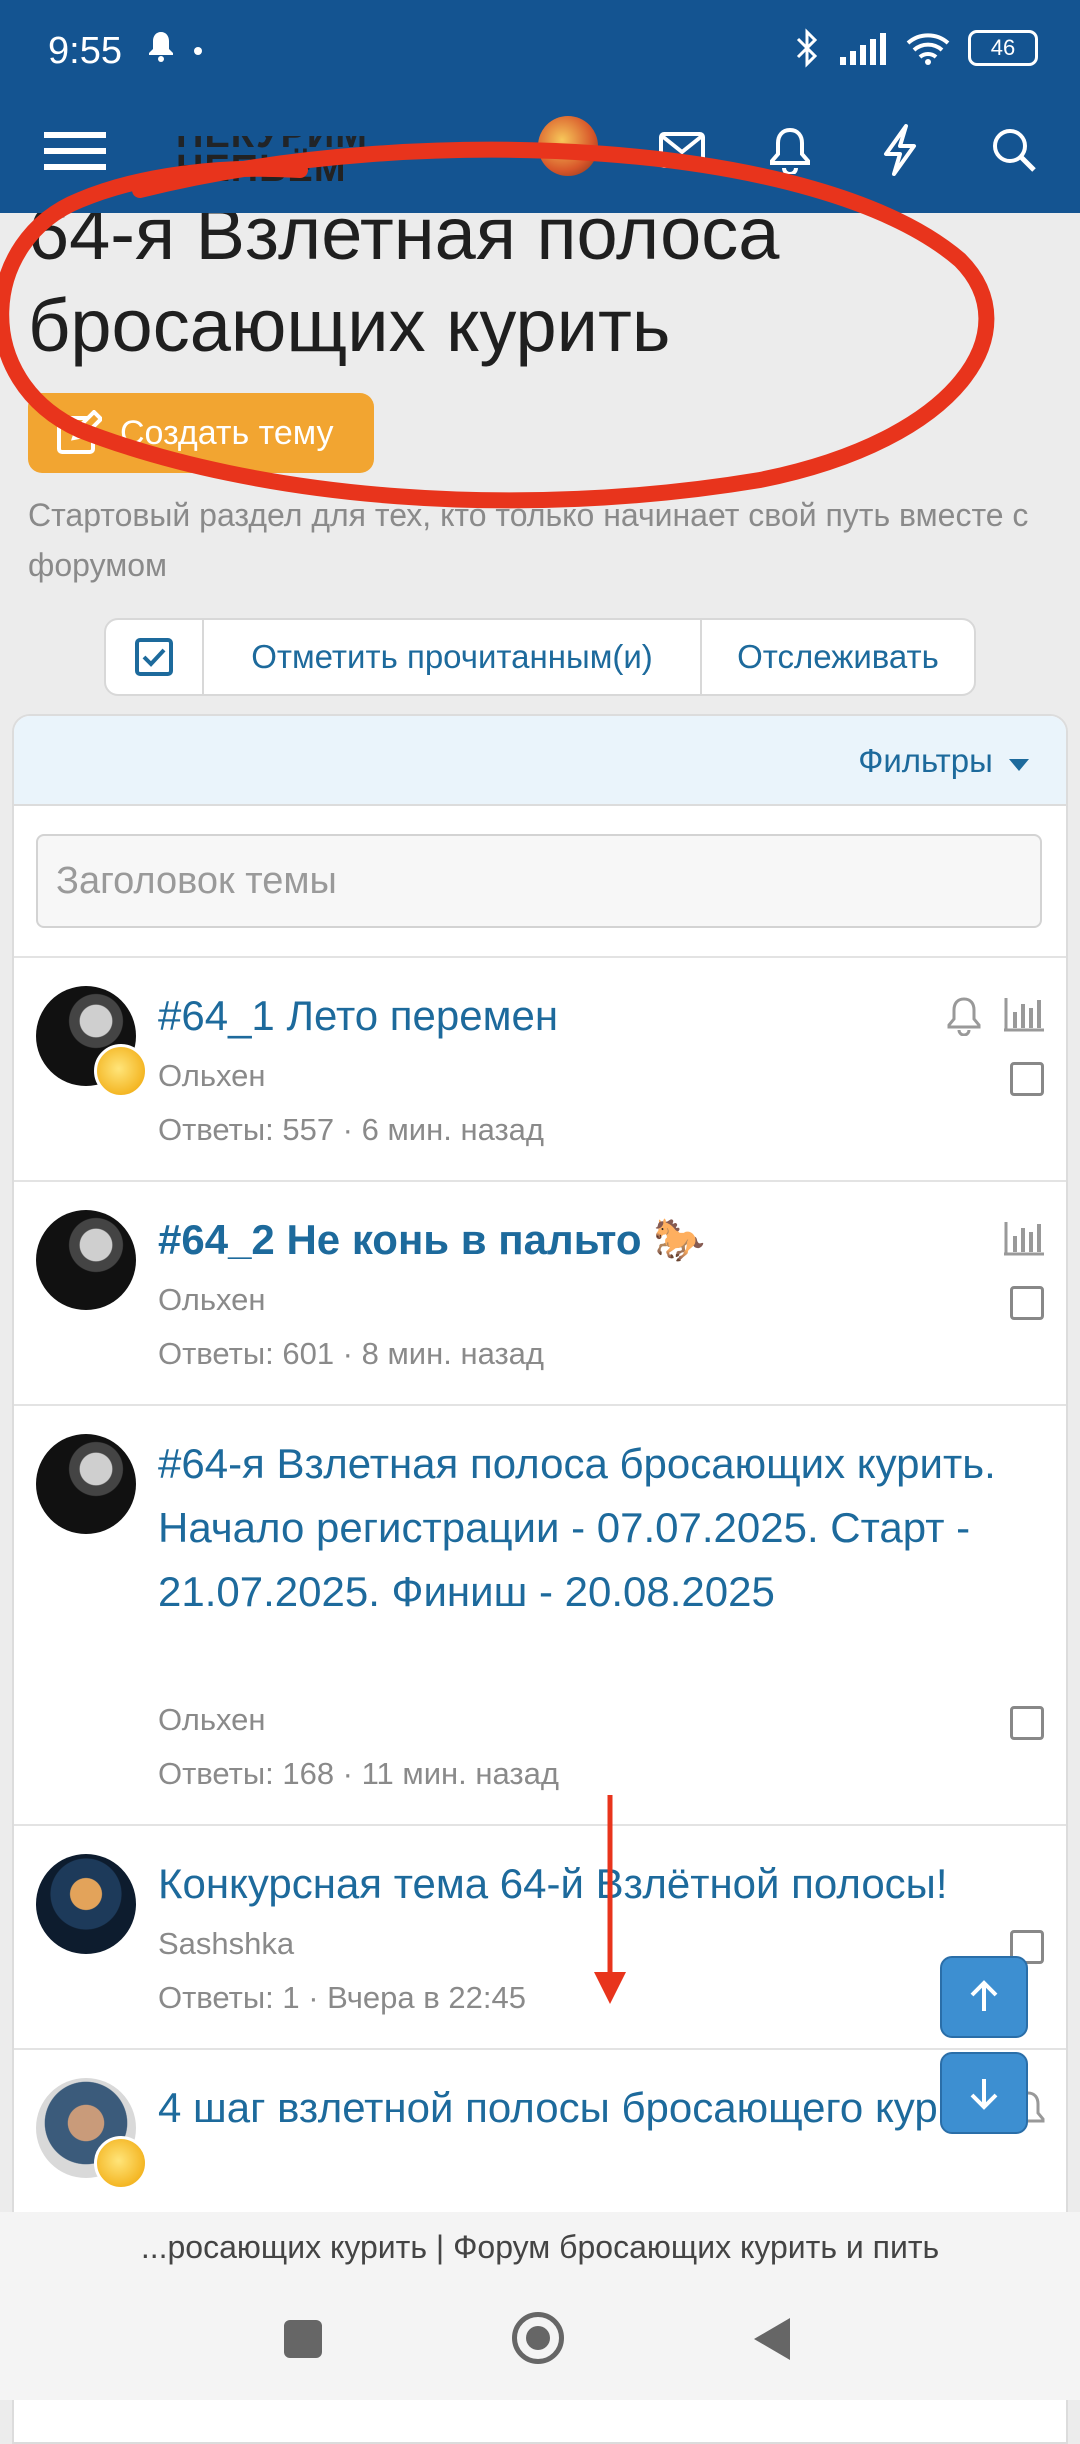 This screenshot has height=2444, width=1080. I want to click on edit-icon, so click(79, 432).